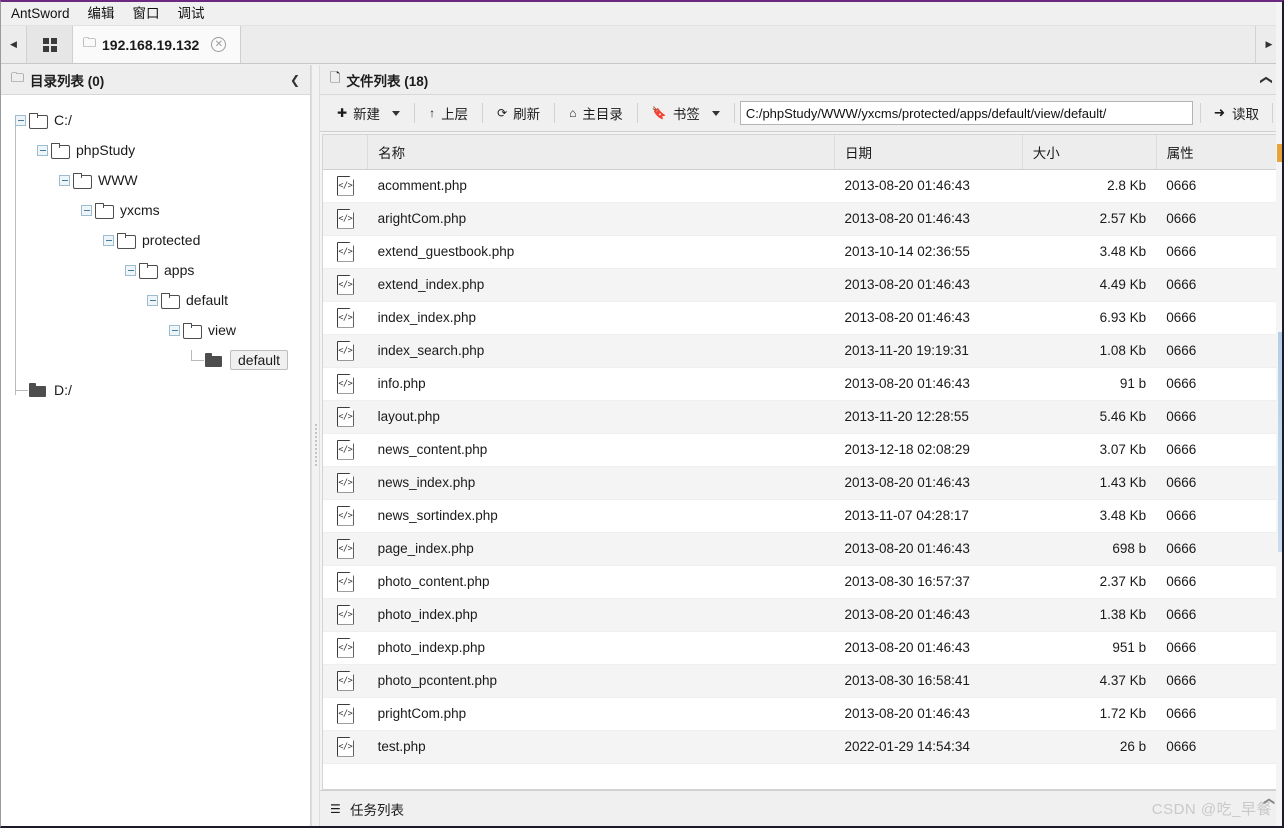 The height and width of the screenshot is (828, 1284). What do you see at coordinates (601, 252) in the screenshot?
I see `file-name-cell: extend_guestbook.php` at bounding box center [601, 252].